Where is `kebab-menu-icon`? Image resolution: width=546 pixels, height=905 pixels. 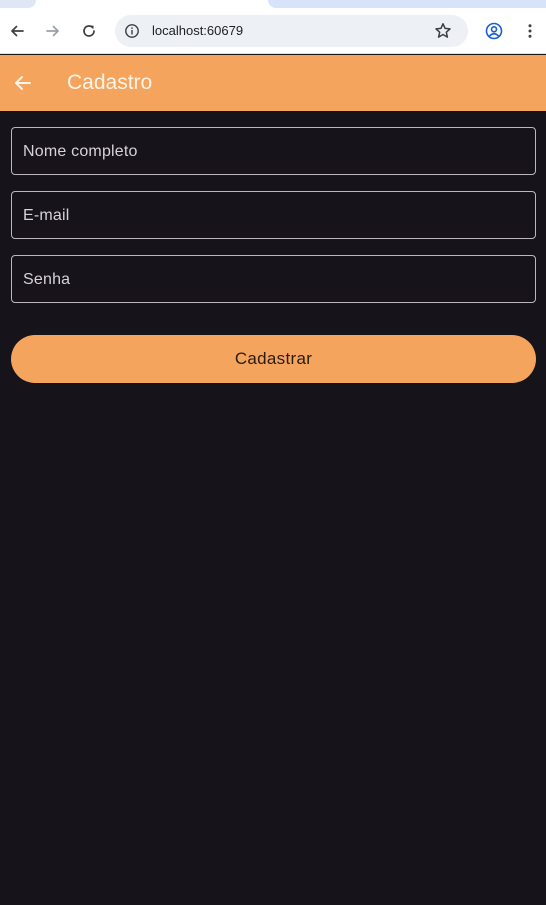 kebab-menu-icon is located at coordinates (530, 31).